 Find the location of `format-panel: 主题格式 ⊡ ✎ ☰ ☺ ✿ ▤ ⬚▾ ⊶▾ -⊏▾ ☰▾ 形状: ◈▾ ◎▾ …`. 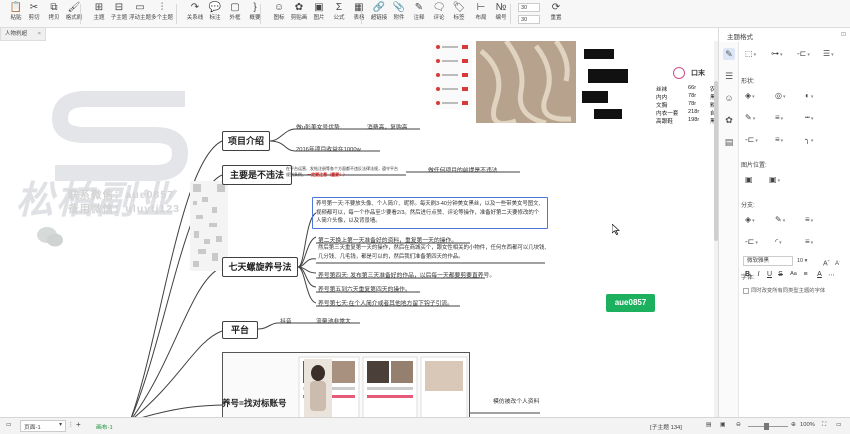

format-panel: 主题格式 ⊡ ✎ ☰ ☺ ✿ ▤ ⬚▾ ⊶▾ -⊏▾ ☰▾ 形状: ◈▾ ◎▾ … is located at coordinates (784, 222).